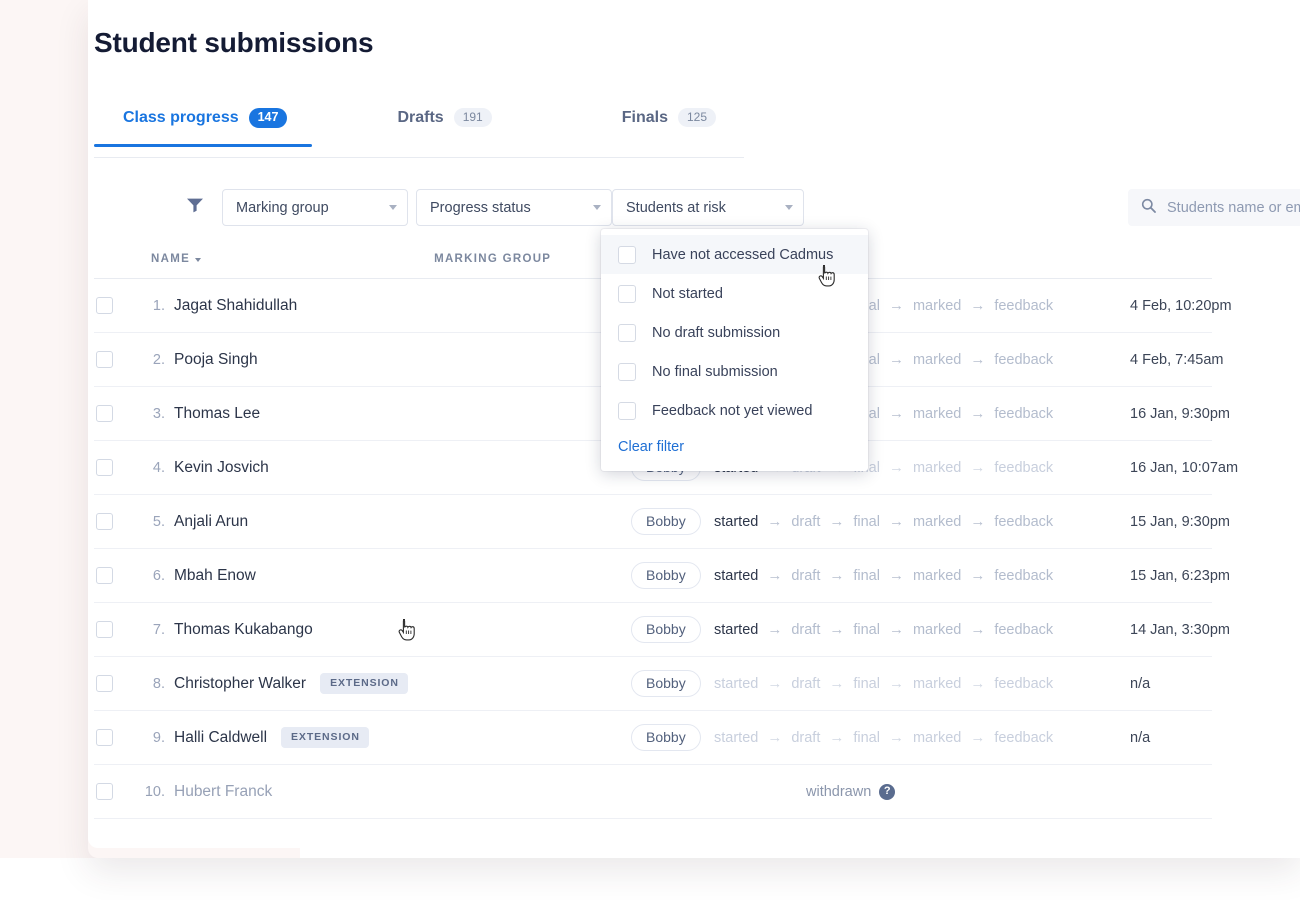  I want to click on pointer-cursor-table, so click(408, 630).